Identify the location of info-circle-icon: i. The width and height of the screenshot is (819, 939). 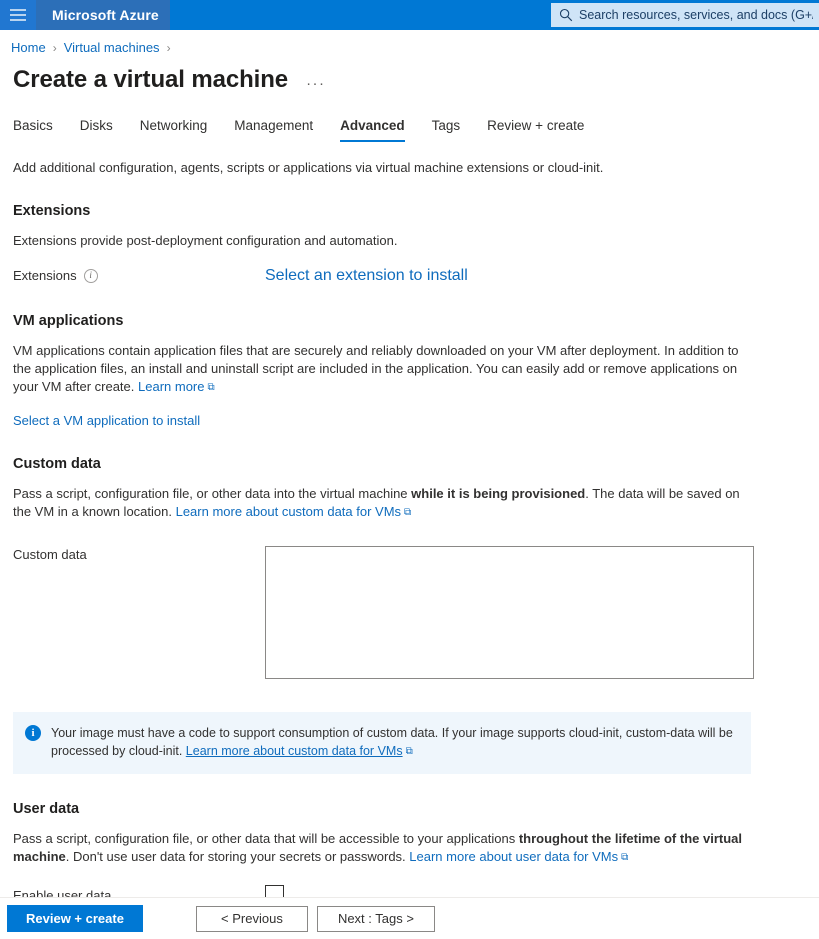
(90, 275).